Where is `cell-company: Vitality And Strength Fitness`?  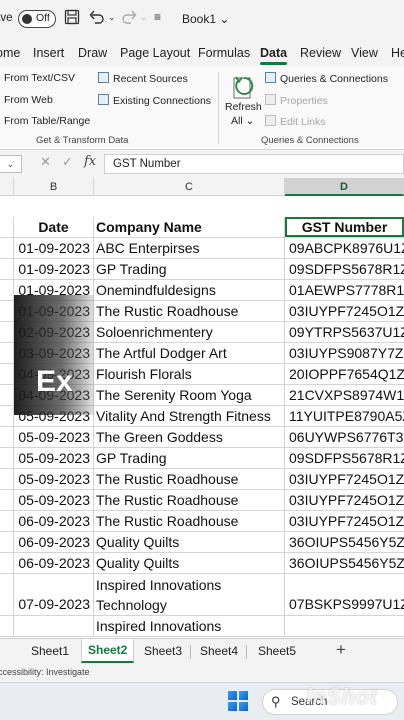
cell-company: Vitality And Strength Fitness is located at coordinates (189, 416).